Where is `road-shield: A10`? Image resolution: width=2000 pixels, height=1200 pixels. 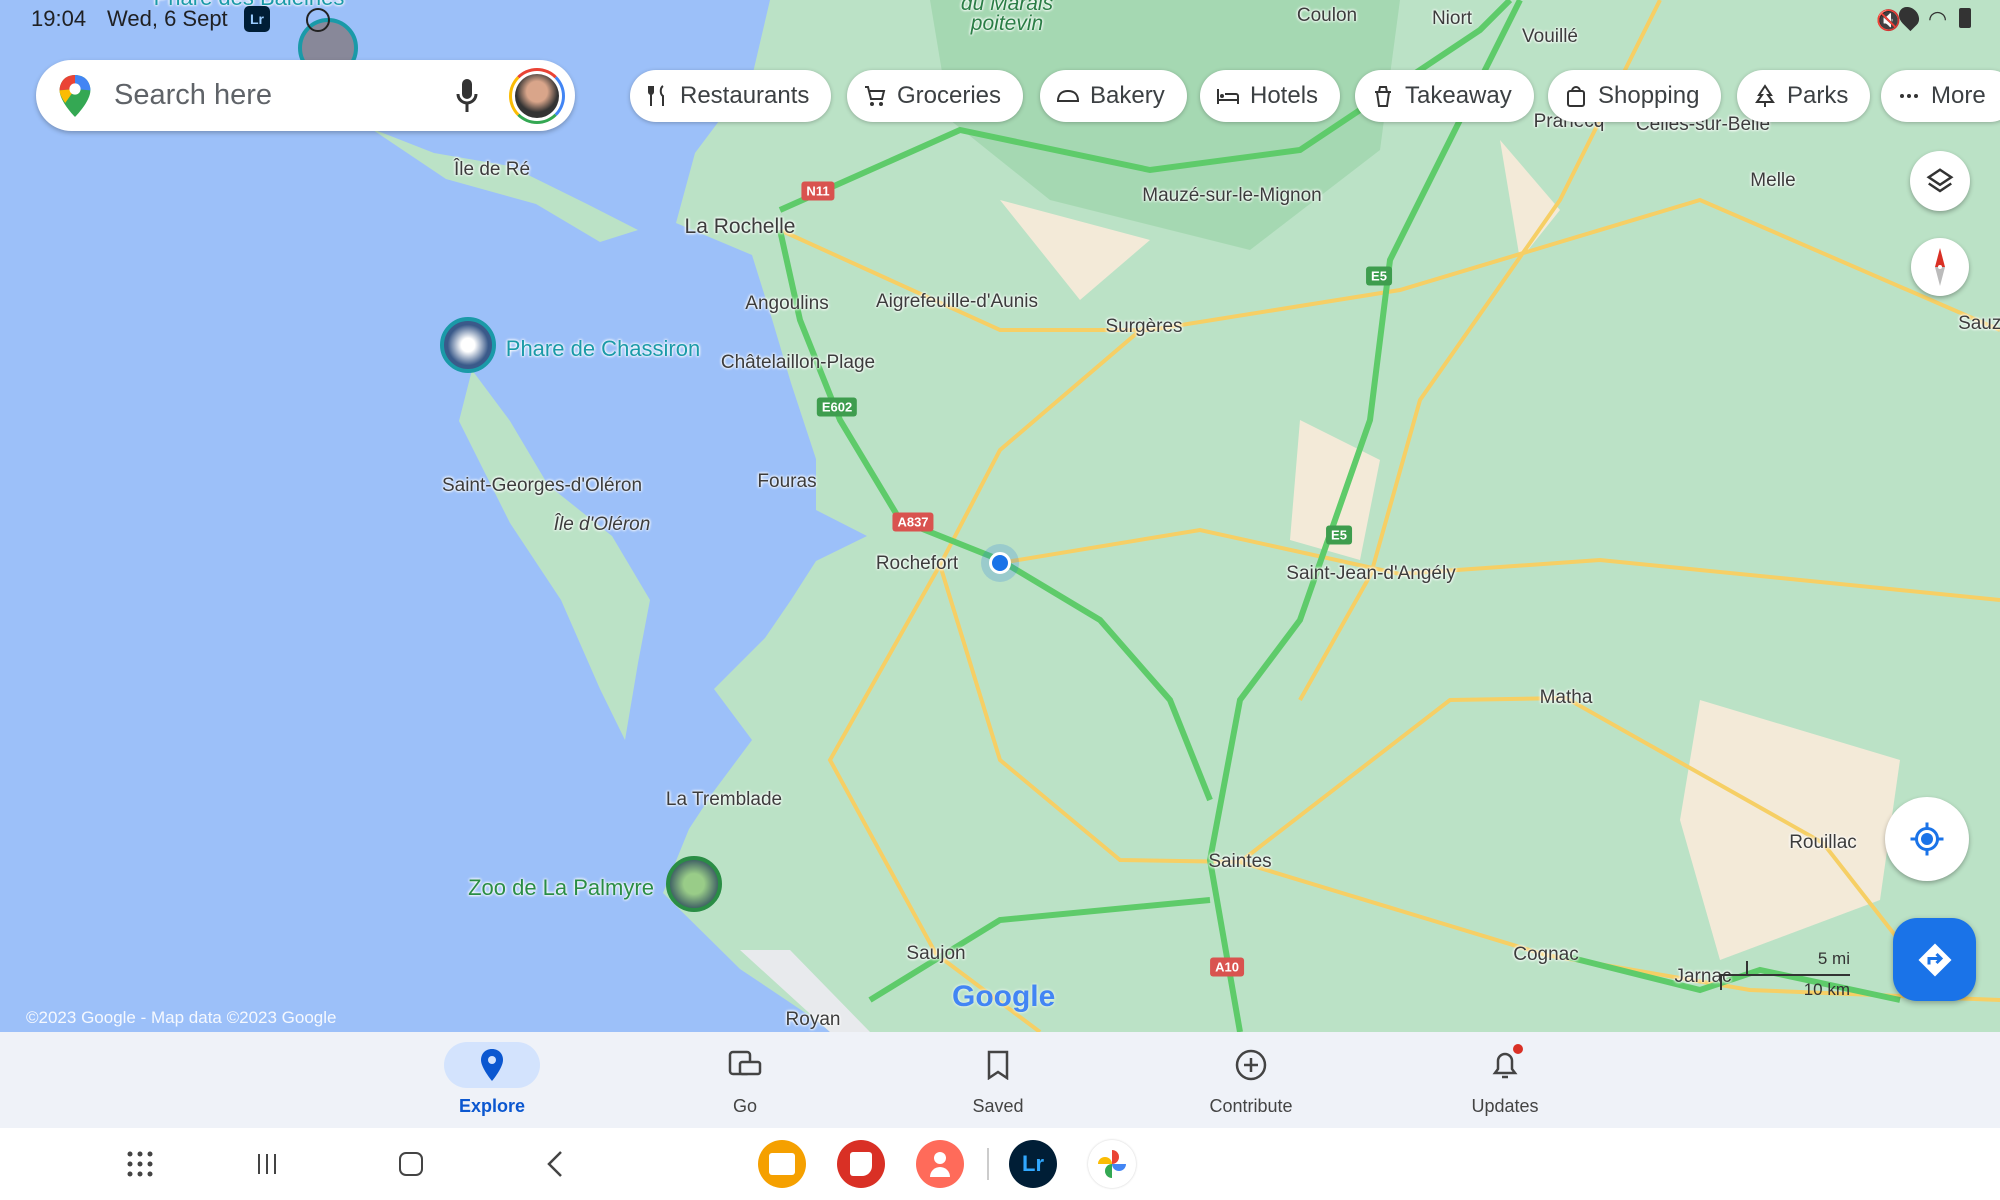
road-shield: A10 is located at coordinates (1227, 967).